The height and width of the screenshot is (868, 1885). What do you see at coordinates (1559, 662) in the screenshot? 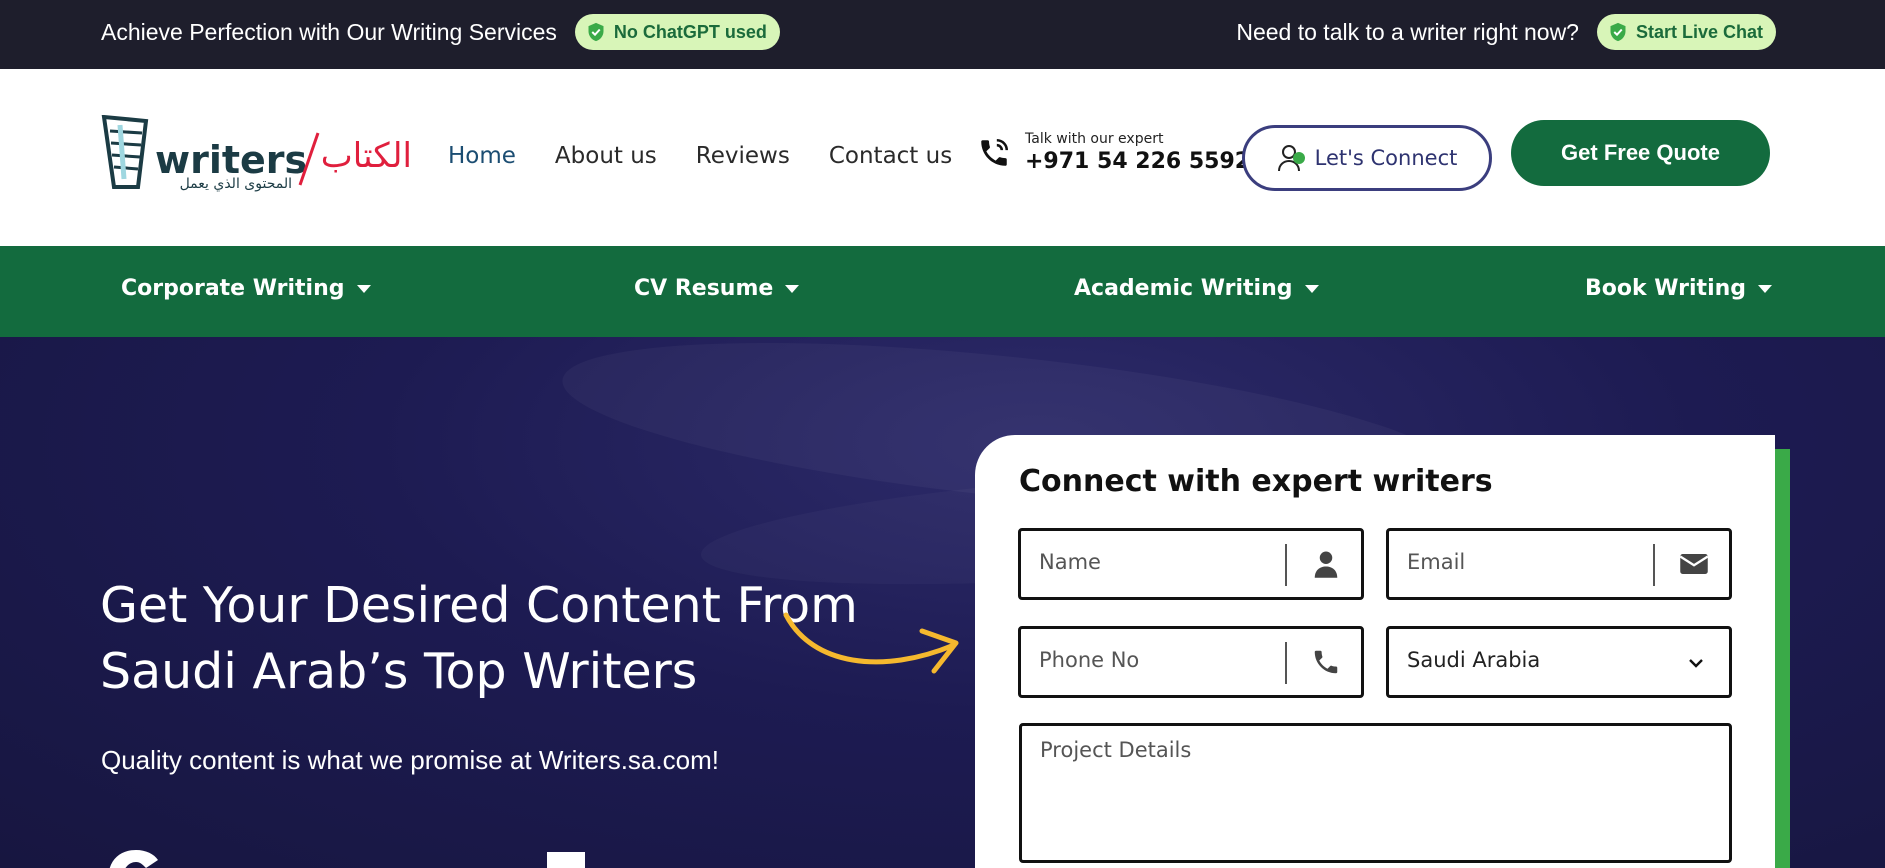
I see `country-select: Saudi Arabia` at bounding box center [1559, 662].